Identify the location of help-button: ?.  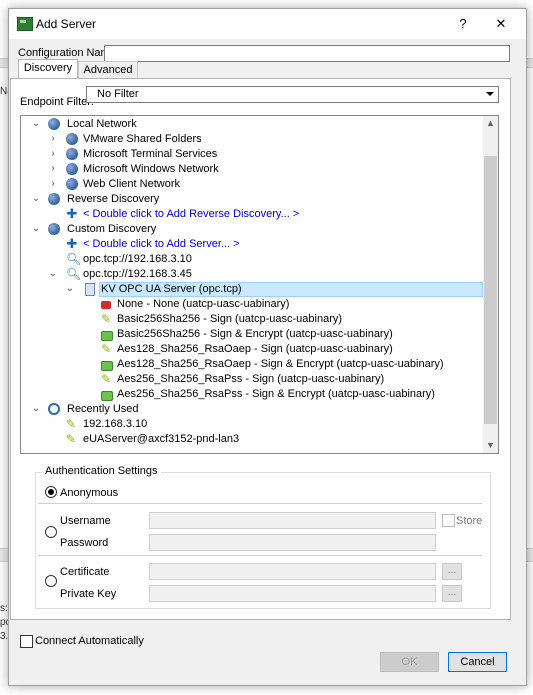
(463, 24).